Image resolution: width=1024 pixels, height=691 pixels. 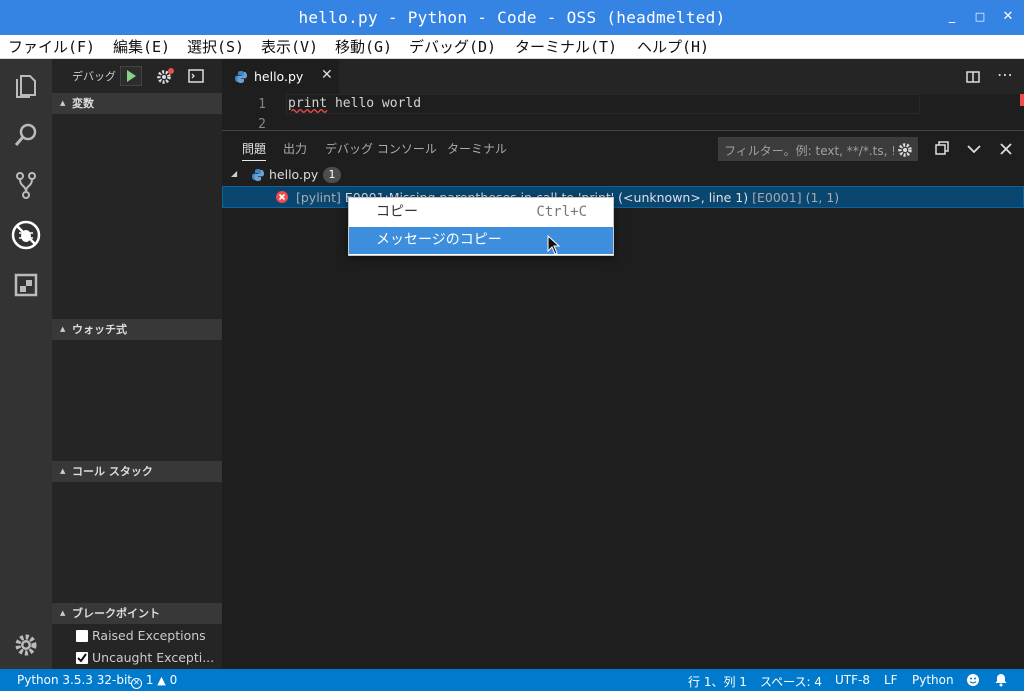 I want to click on tab-problems: 問題, so click(x=254, y=150).